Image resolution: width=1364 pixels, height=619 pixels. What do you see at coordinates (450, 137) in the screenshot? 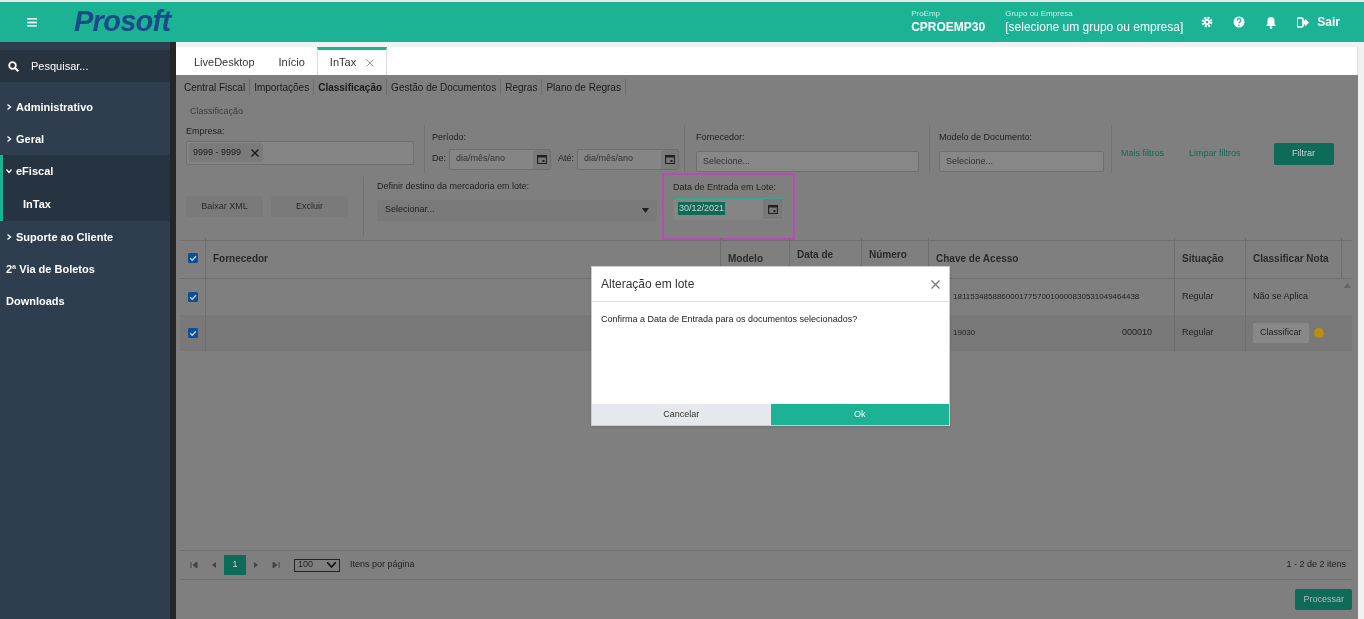
I see `field-label: Período:` at bounding box center [450, 137].